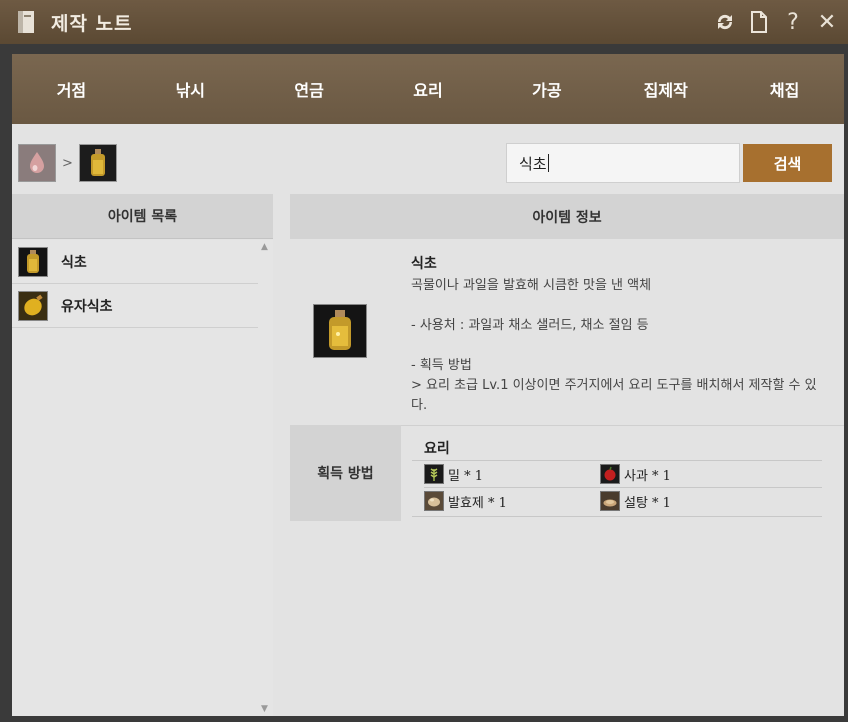  I want to click on tab-base: 거점, so click(71, 89).